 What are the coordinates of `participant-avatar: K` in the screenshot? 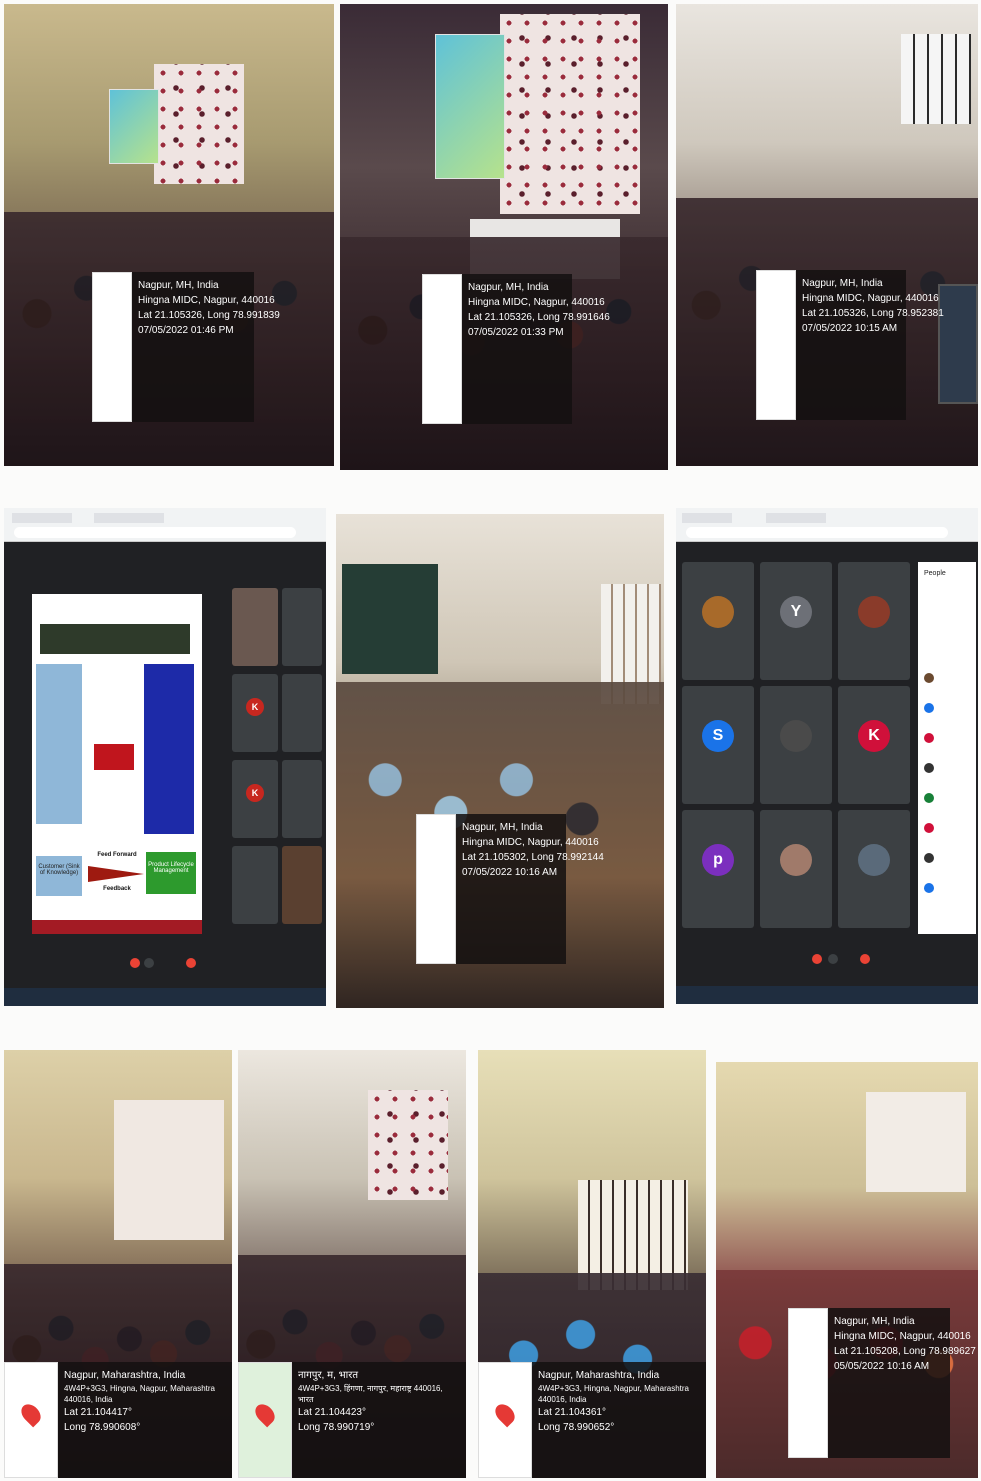 It's located at (874, 736).